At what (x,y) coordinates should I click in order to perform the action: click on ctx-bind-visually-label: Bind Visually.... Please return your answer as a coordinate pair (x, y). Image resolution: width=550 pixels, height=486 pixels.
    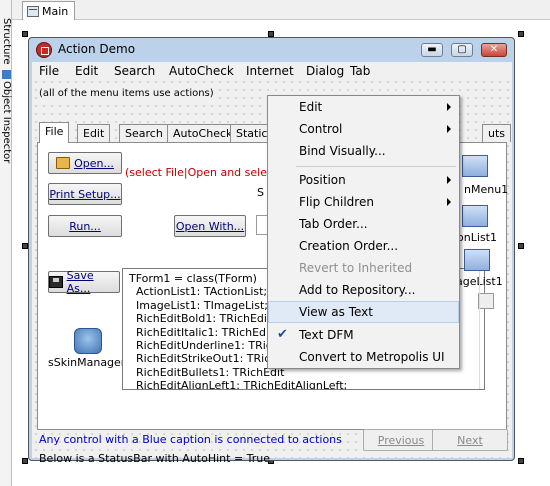
    Looking at the image, I should click on (342, 151).